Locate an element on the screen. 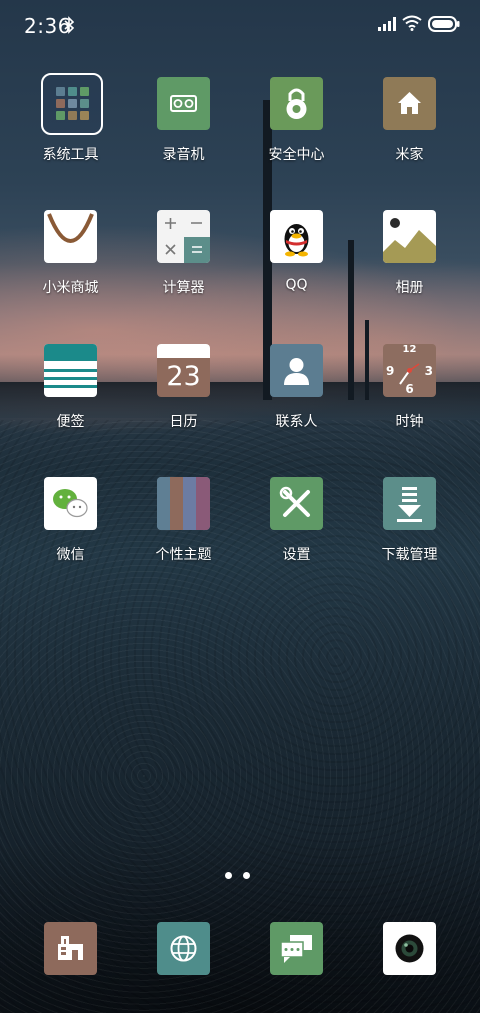 The image size is (480, 1013). app-label: 系统工具 is located at coordinates (70, 155).